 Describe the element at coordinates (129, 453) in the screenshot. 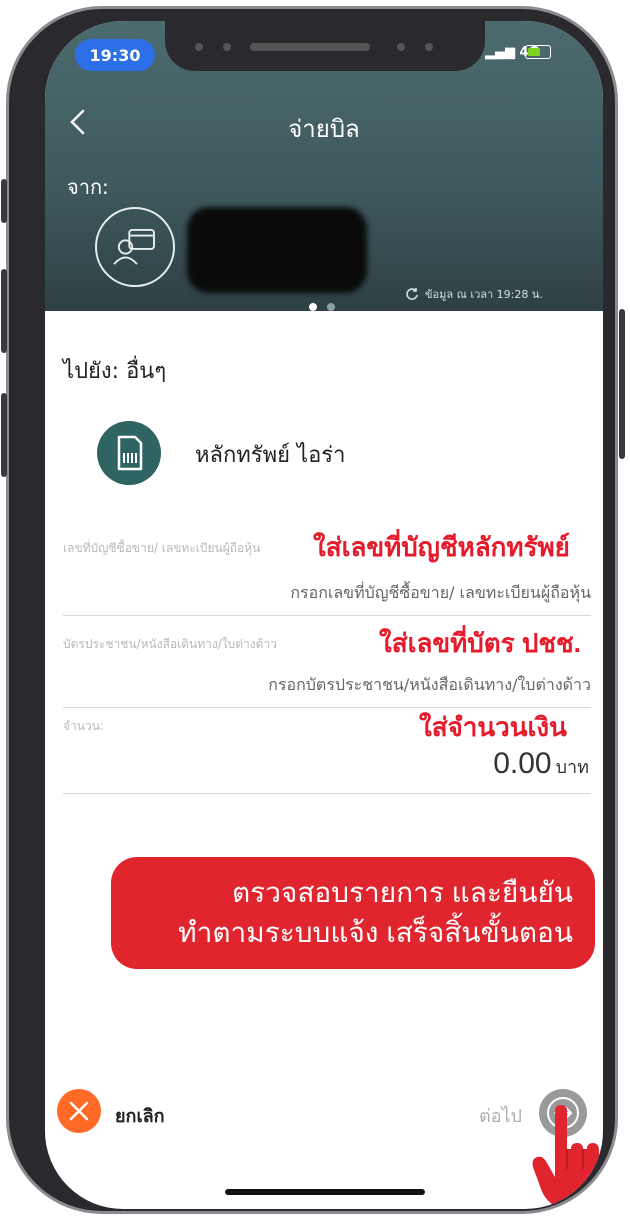

I see `bill-document-icon` at that location.